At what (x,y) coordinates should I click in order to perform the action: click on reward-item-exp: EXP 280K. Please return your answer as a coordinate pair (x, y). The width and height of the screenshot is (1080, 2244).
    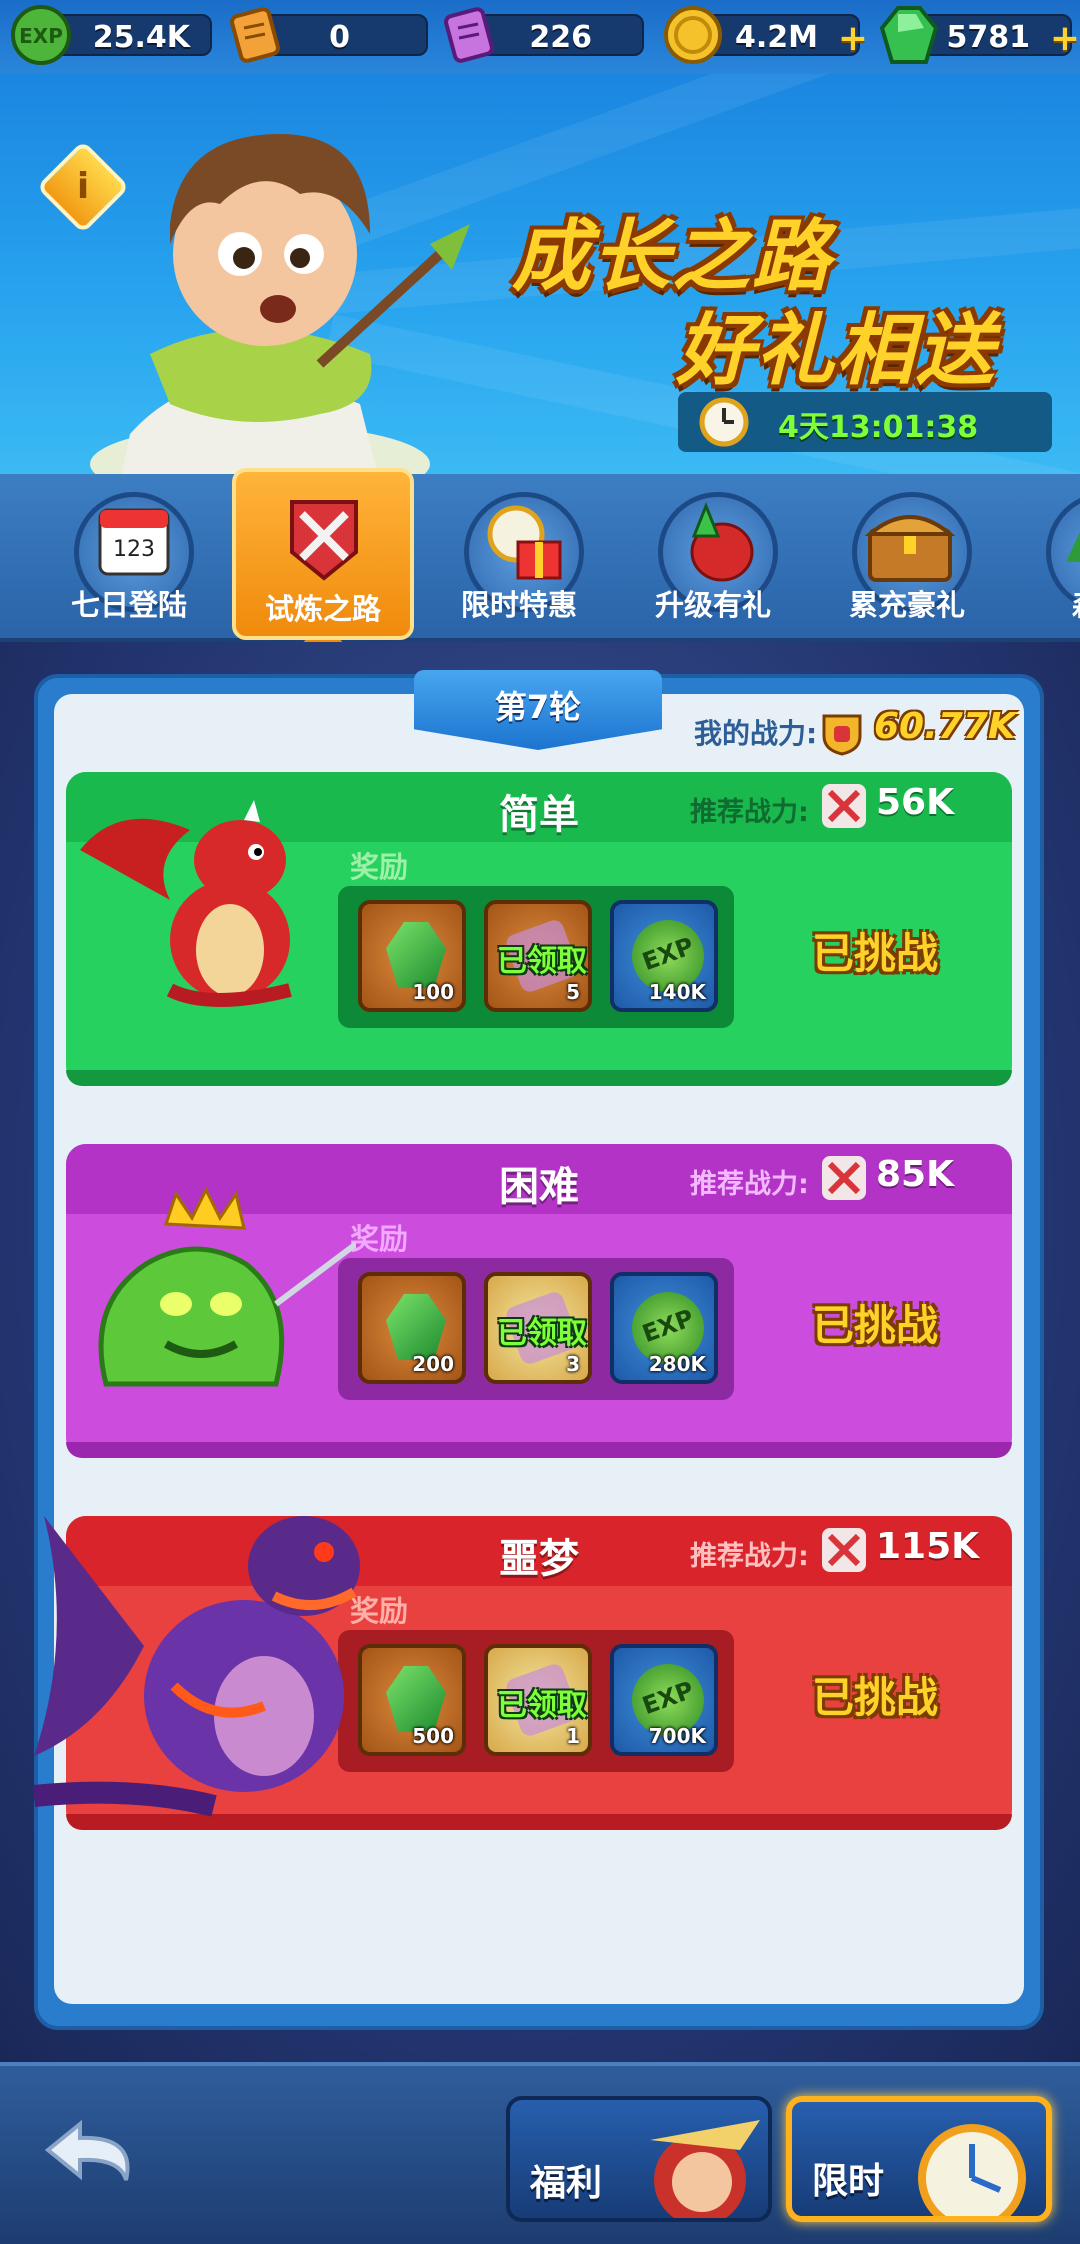
    Looking at the image, I should click on (664, 1328).